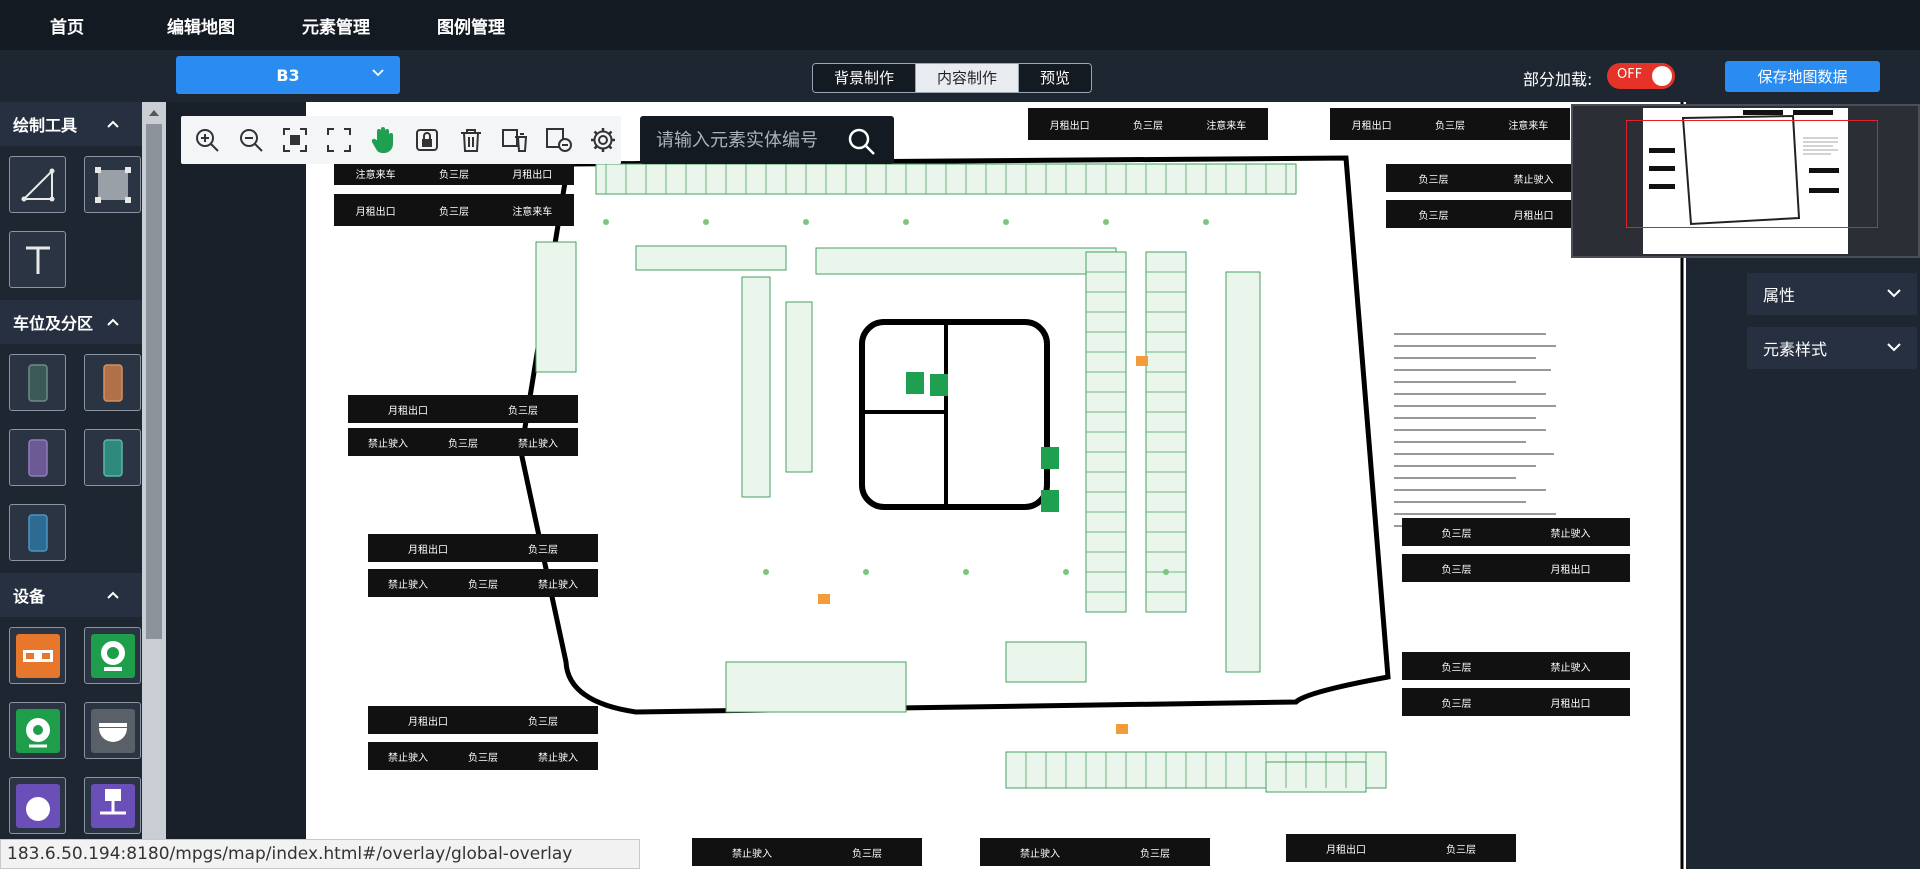 This screenshot has width=1920, height=869. Describe the element at coordinates (37, 805) in the screenshot. I see `purple-device-icon` at that location.